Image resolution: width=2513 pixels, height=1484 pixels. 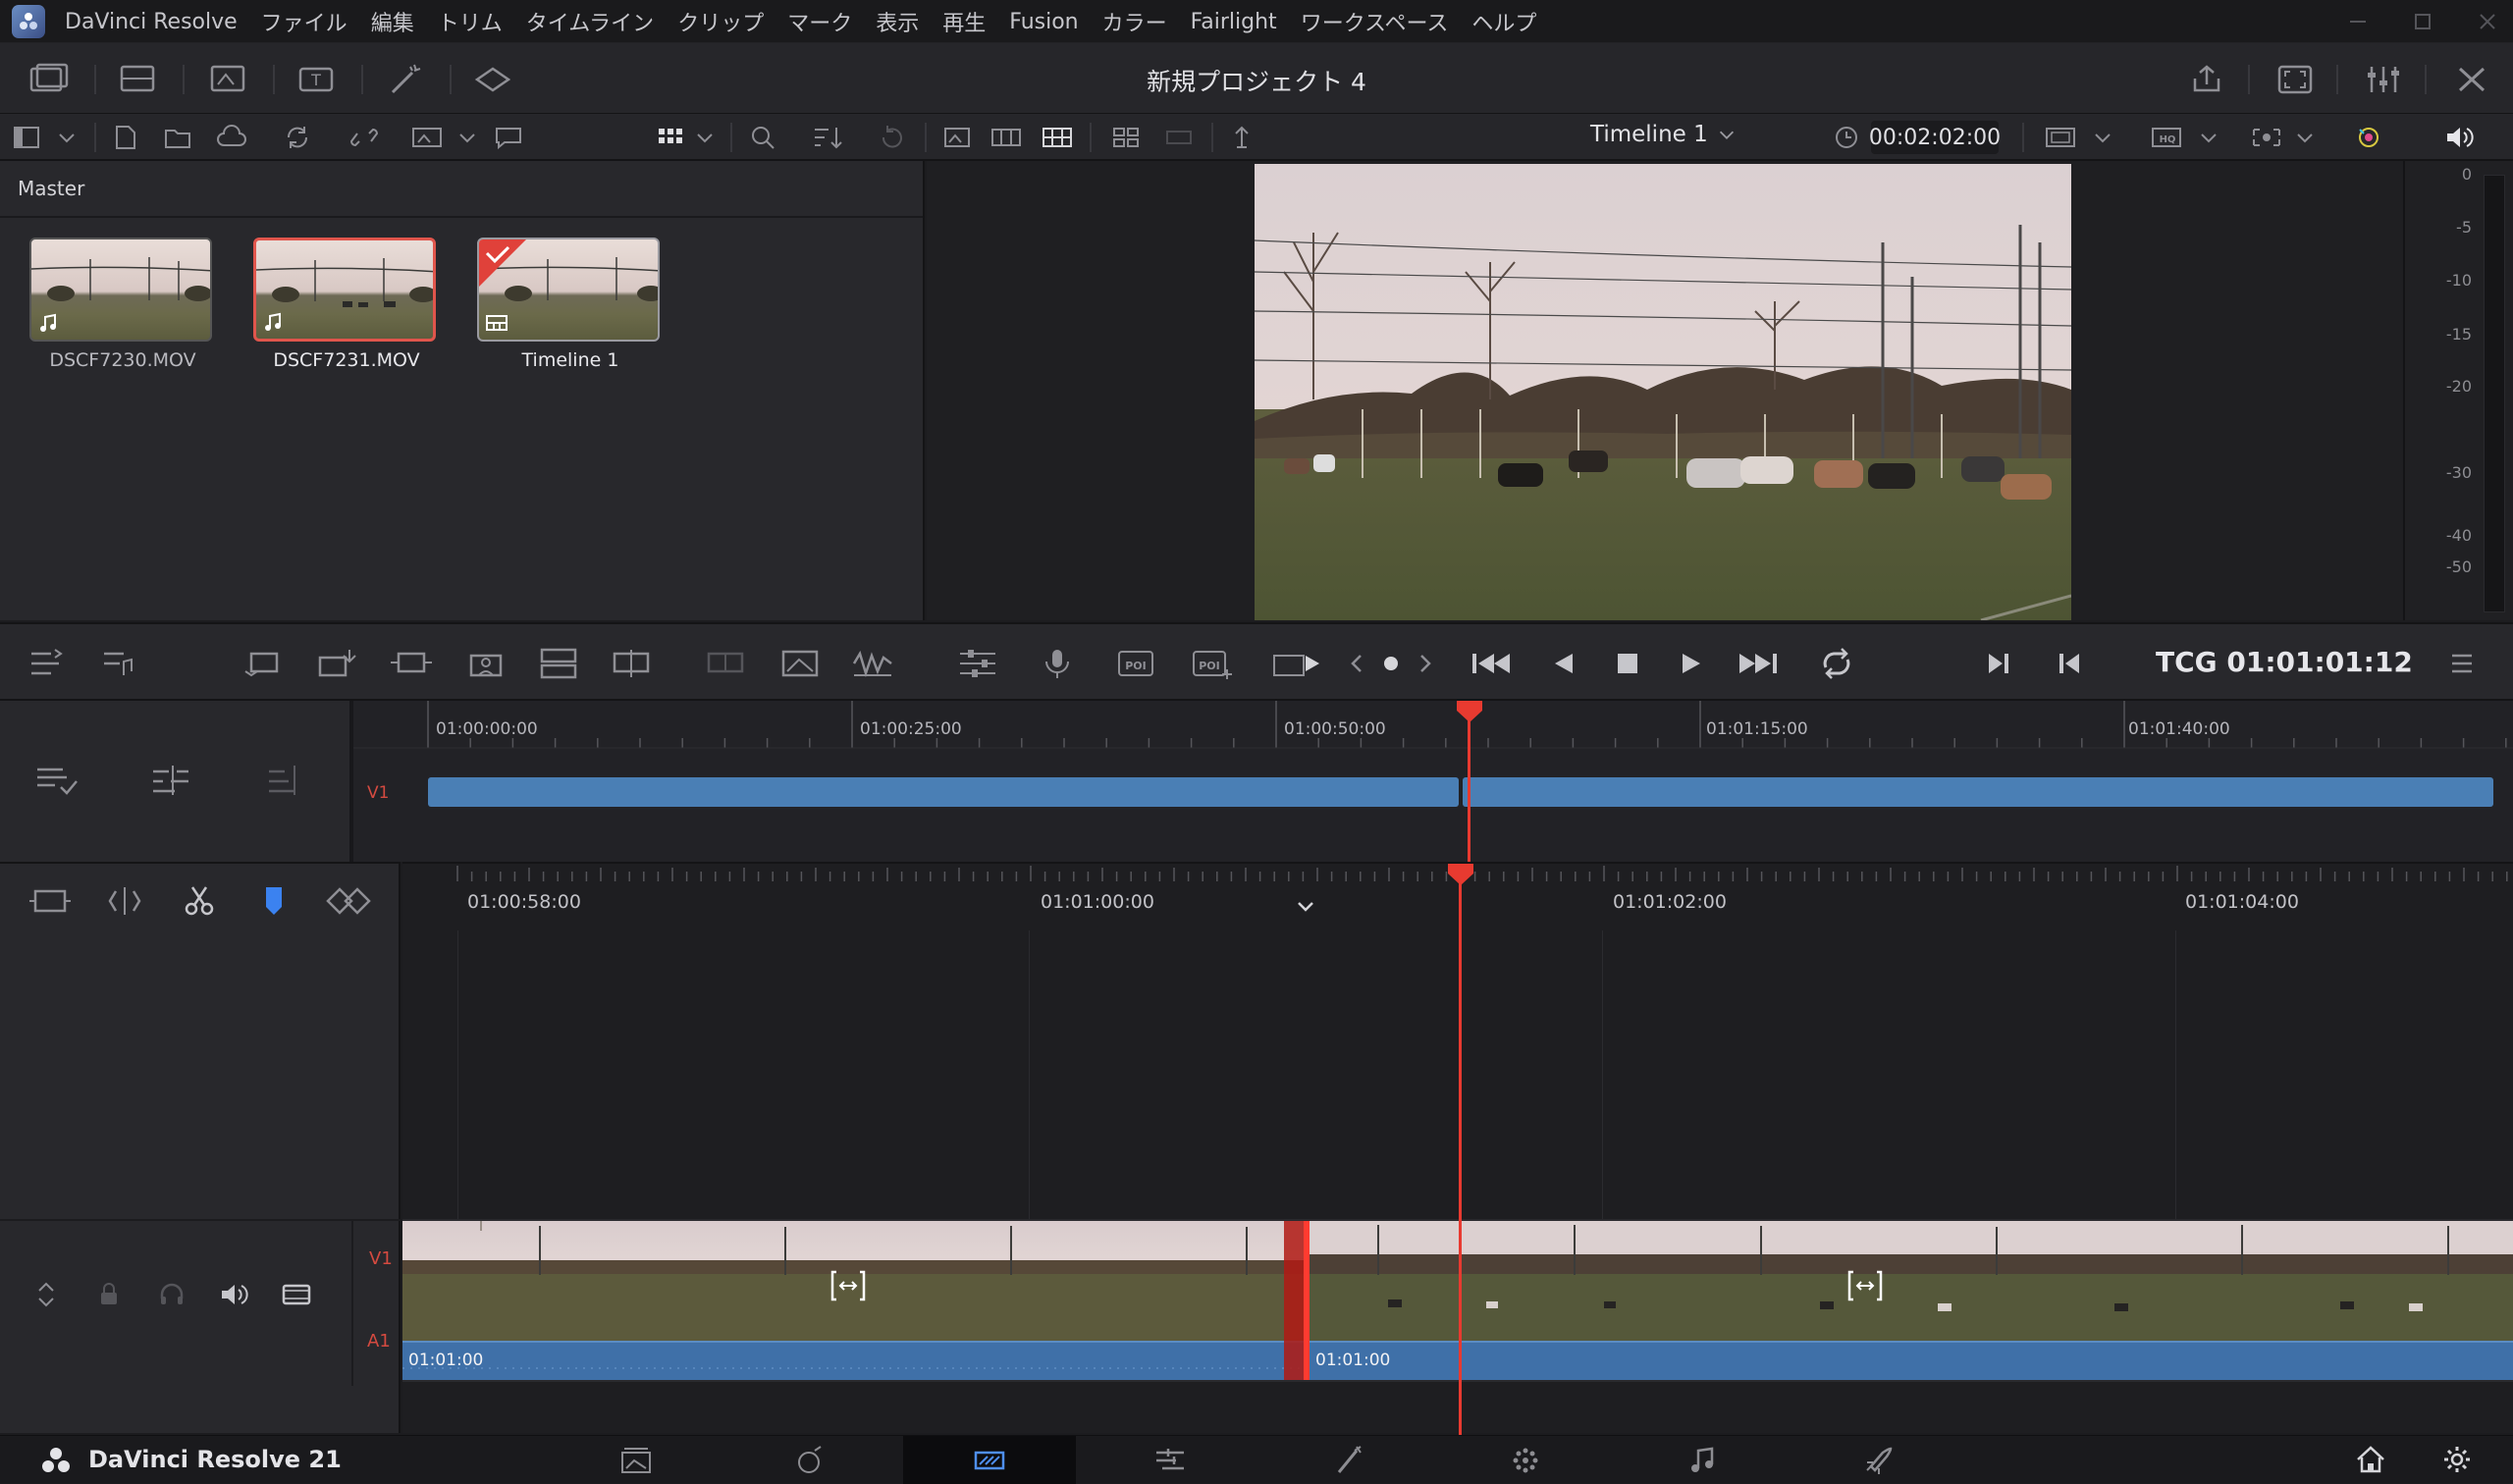 I want to click on waveform-icon, so click(x=873, y=663).